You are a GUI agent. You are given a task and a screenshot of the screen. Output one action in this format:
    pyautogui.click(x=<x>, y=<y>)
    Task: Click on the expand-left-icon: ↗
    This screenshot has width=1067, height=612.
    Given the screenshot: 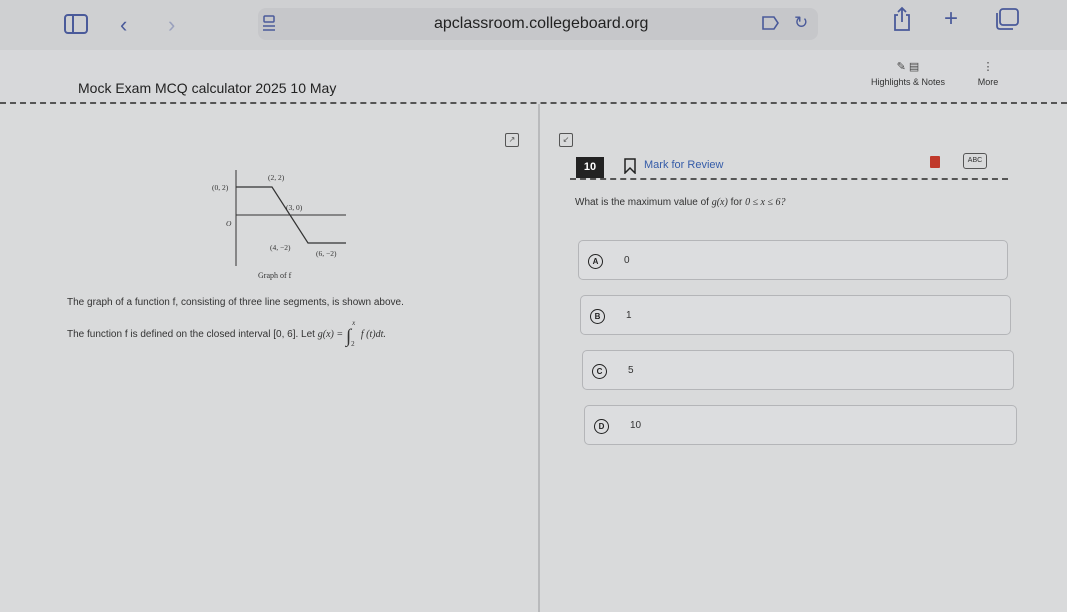 What is the action you would take?
    pyautogui.click(x=512, y=140)
    